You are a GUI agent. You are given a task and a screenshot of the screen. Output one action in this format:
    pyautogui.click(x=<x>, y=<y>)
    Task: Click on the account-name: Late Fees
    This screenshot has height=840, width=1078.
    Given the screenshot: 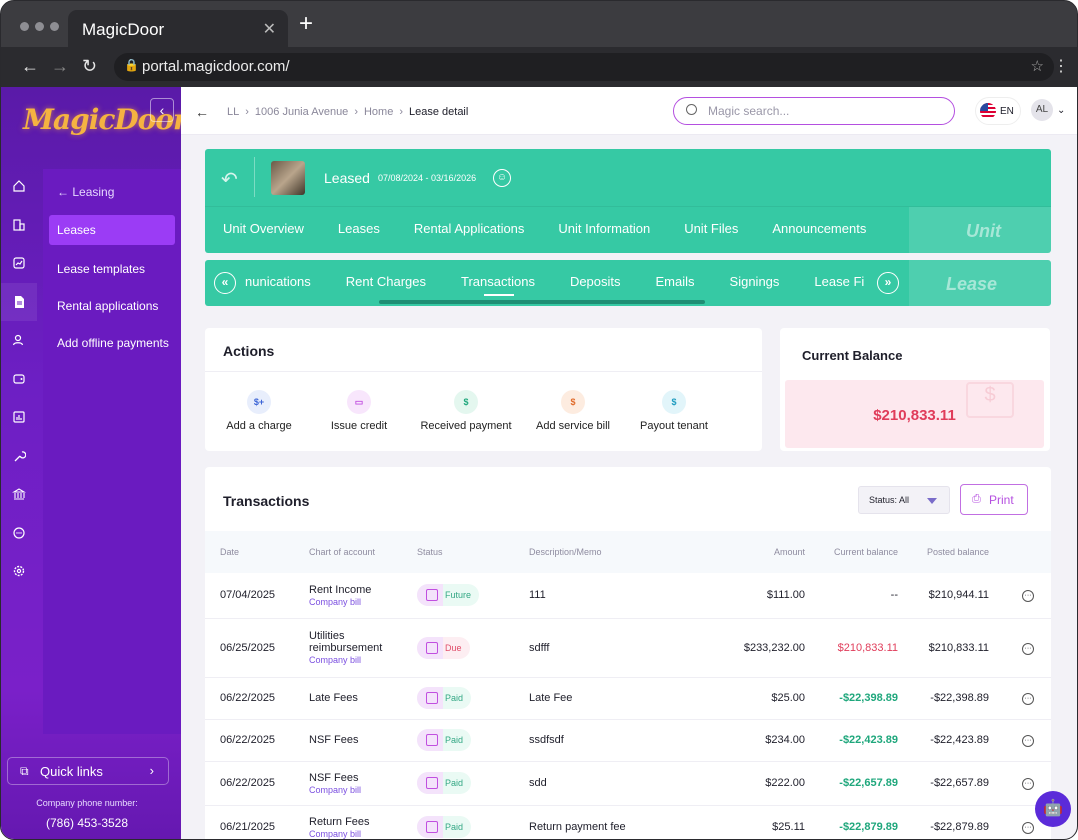 What is the action you would take?
    pyautogui.click(x=333, y=698)
    